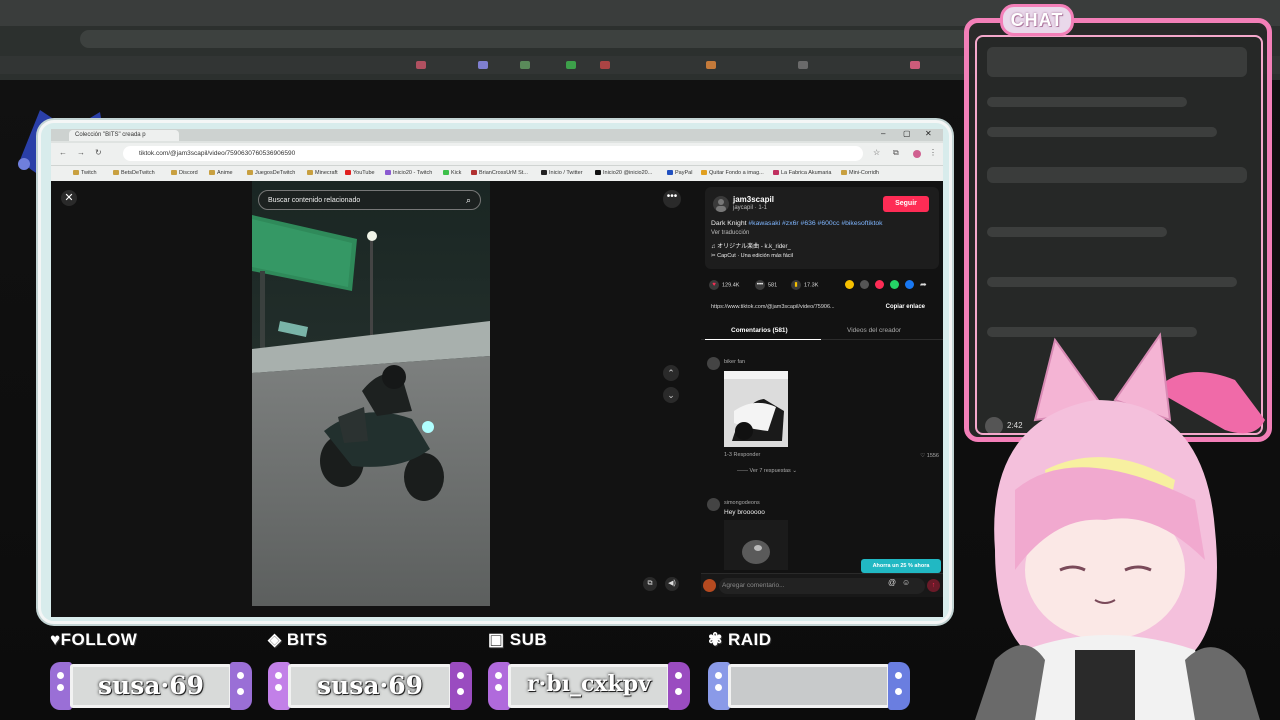 The height and width of the screenshot is (720, 1280). I want to click on bookmark-item: La Fabrica Akumaria, so click(802, 173).